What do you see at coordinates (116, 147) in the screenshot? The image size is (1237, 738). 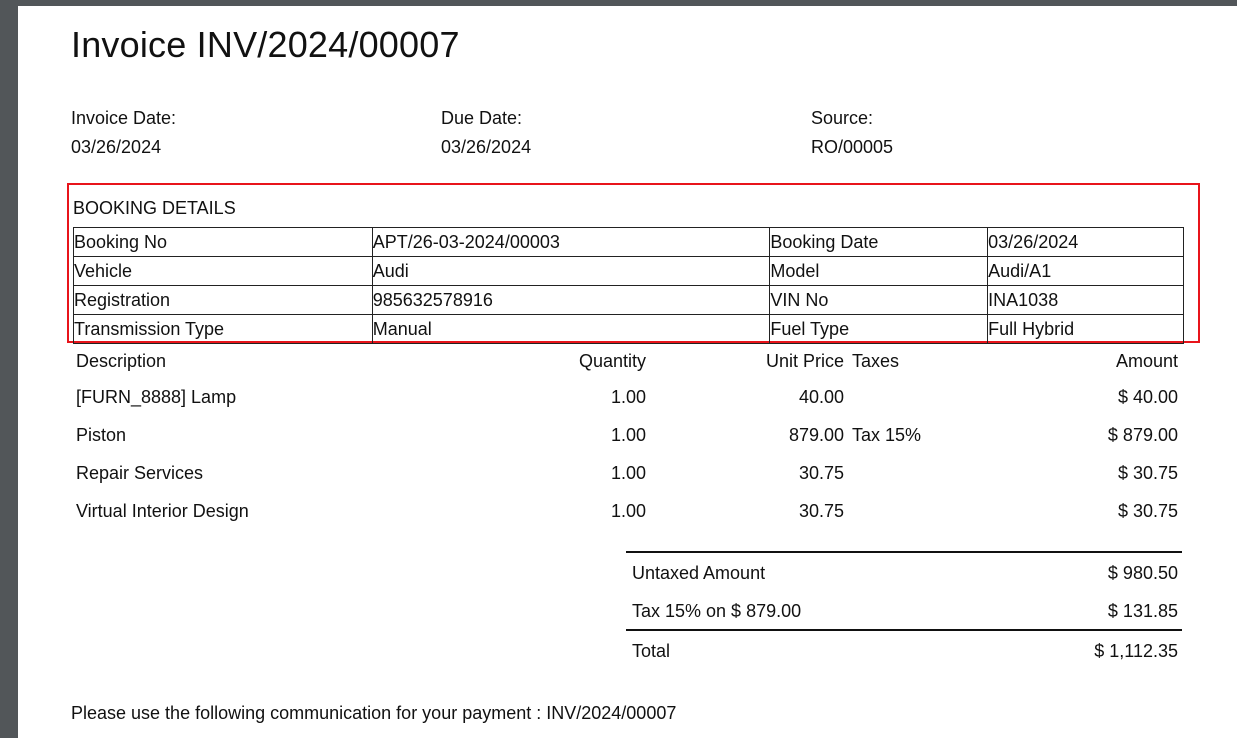 I see `invoice-date-value: 03/26/2024` at bounding box center [116, 147].